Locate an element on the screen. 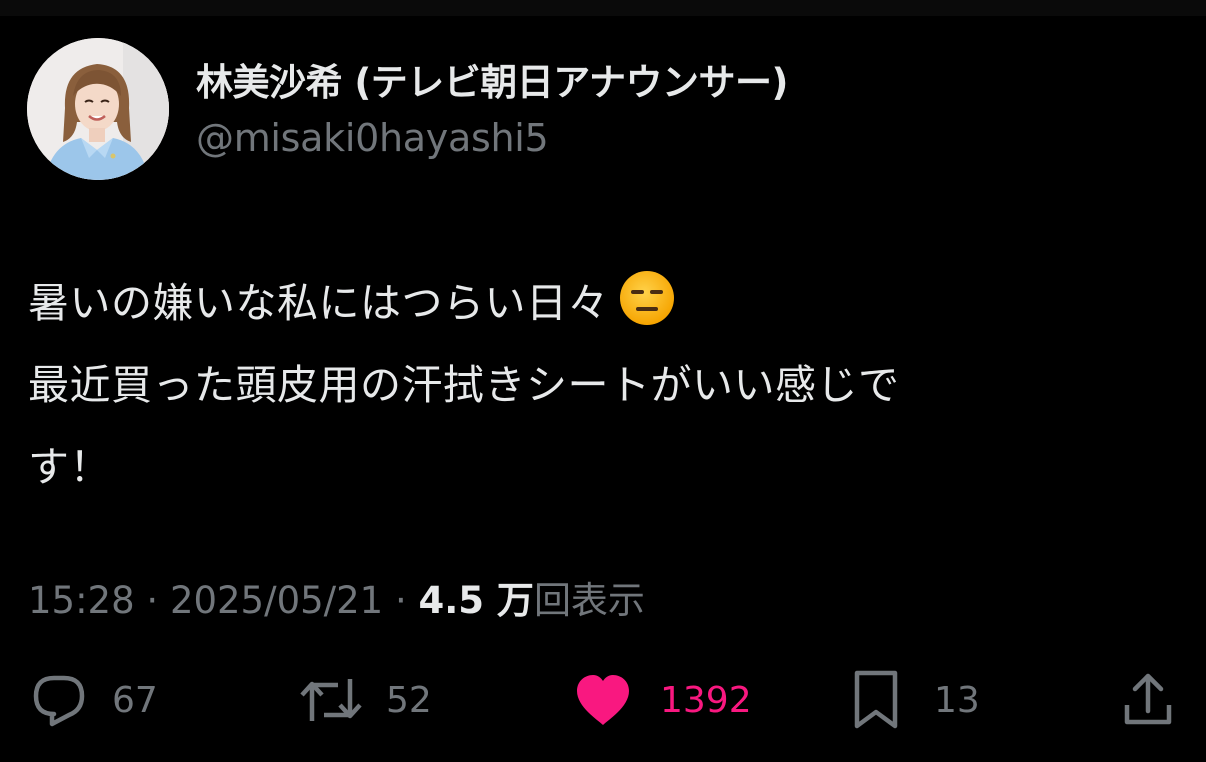 This screenshot has width=1206, height=762. user-handle: @misaki0hayashi5 is located at coordinates (372, 138).